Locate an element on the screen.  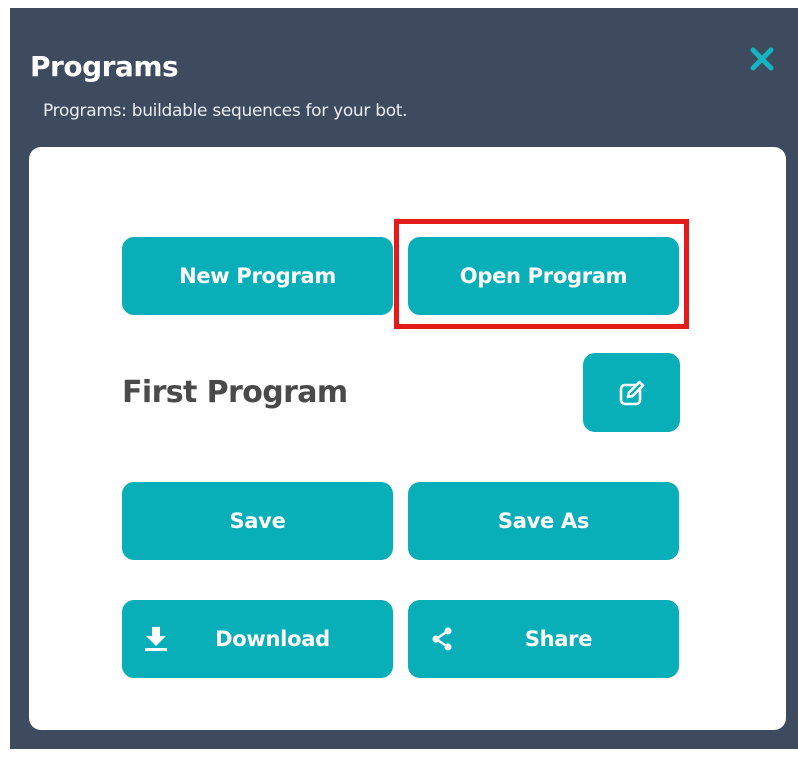
save-button: Save is located at coordinates (257, 521).